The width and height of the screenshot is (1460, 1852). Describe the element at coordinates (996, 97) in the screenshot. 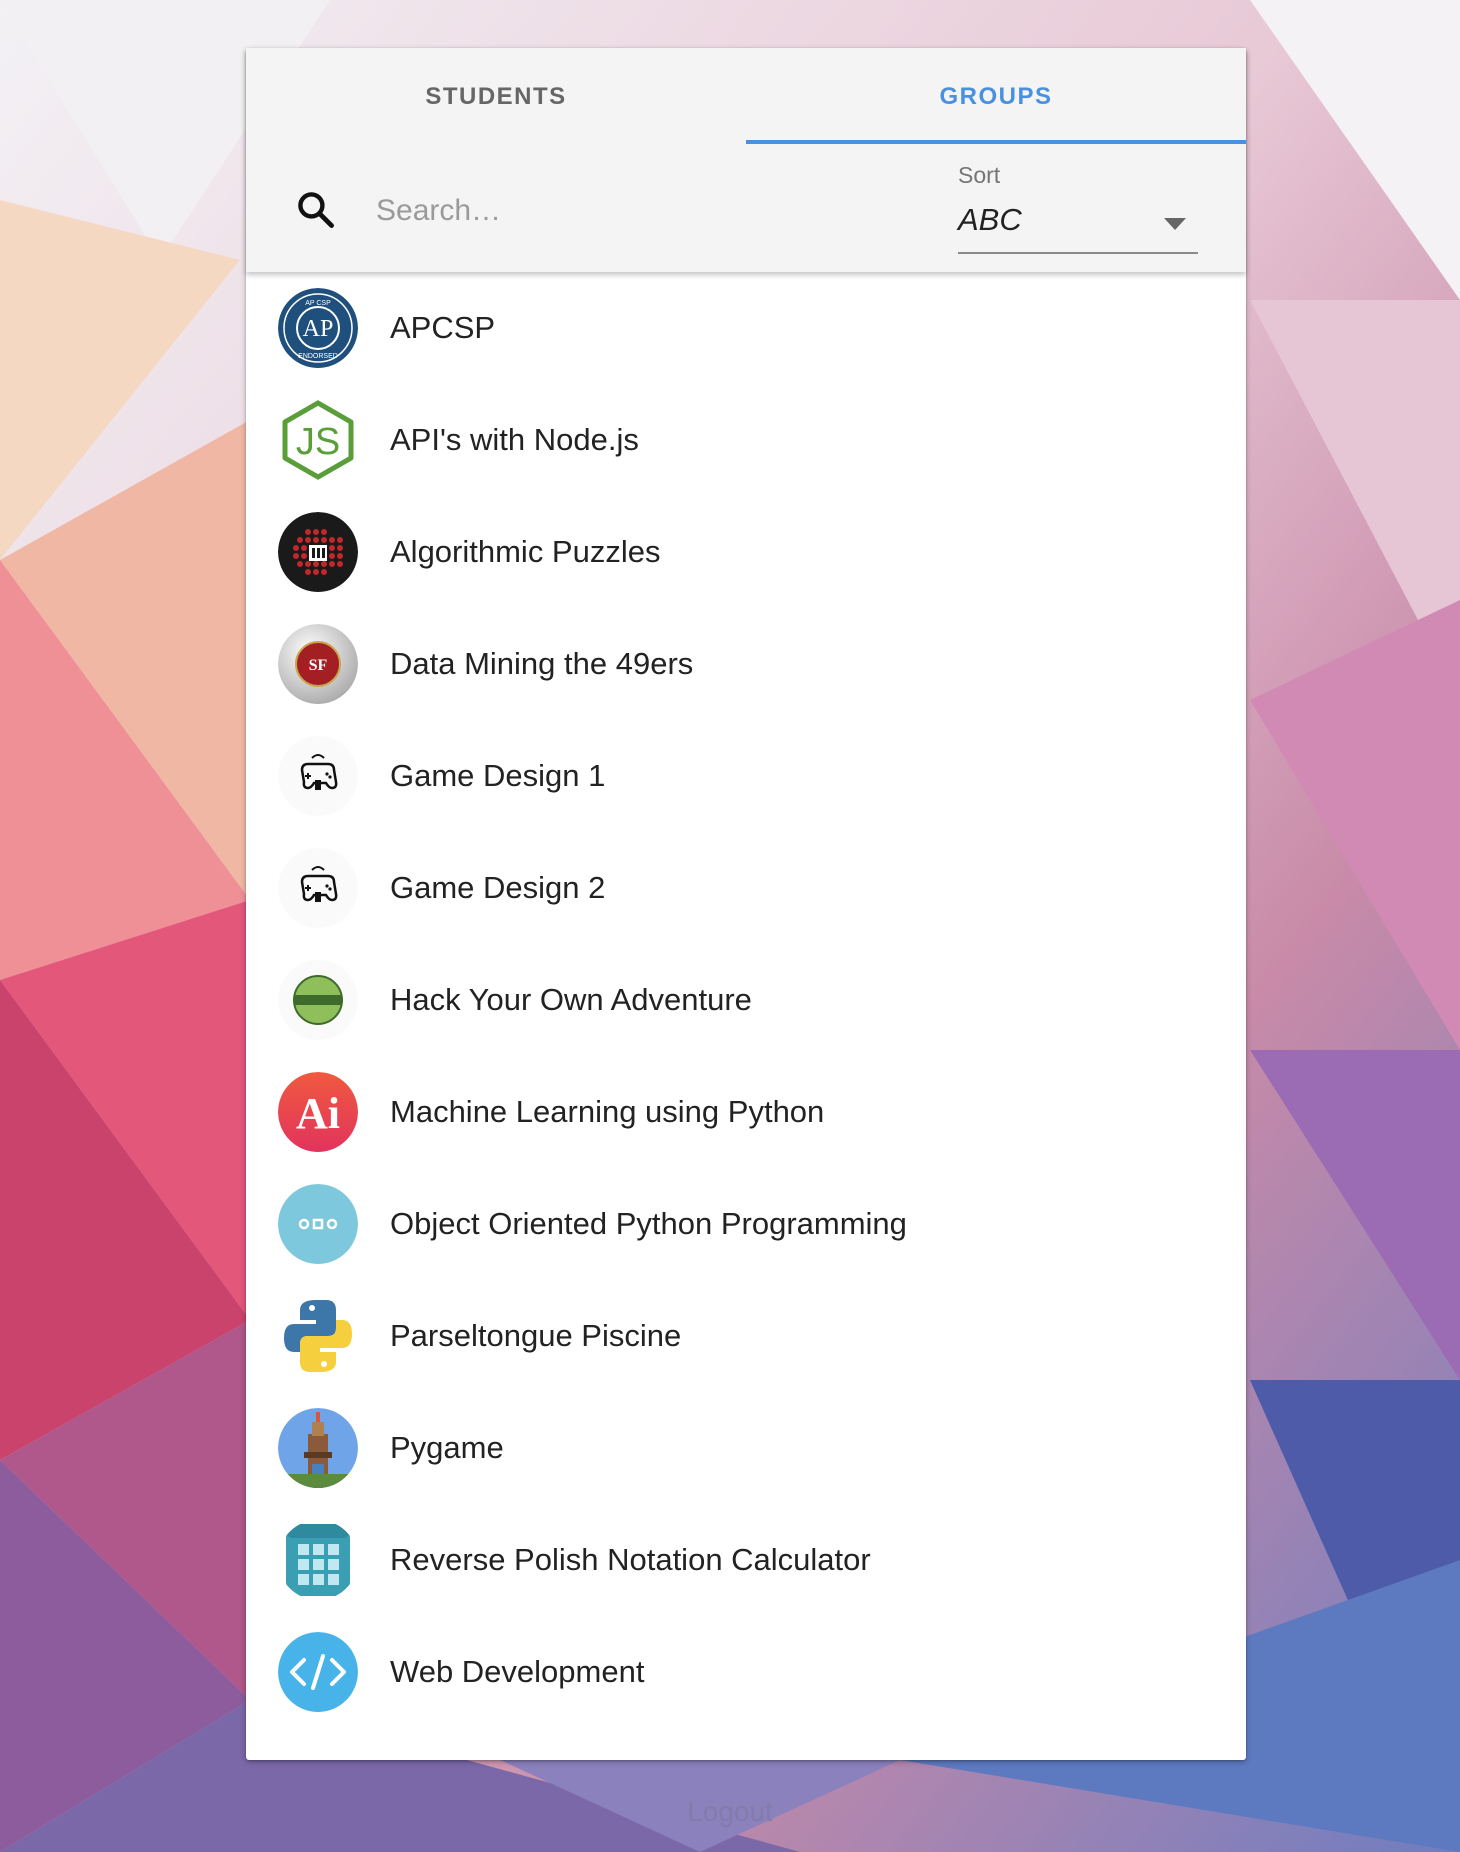

I see `tab-groups: GROUPS` at that location.